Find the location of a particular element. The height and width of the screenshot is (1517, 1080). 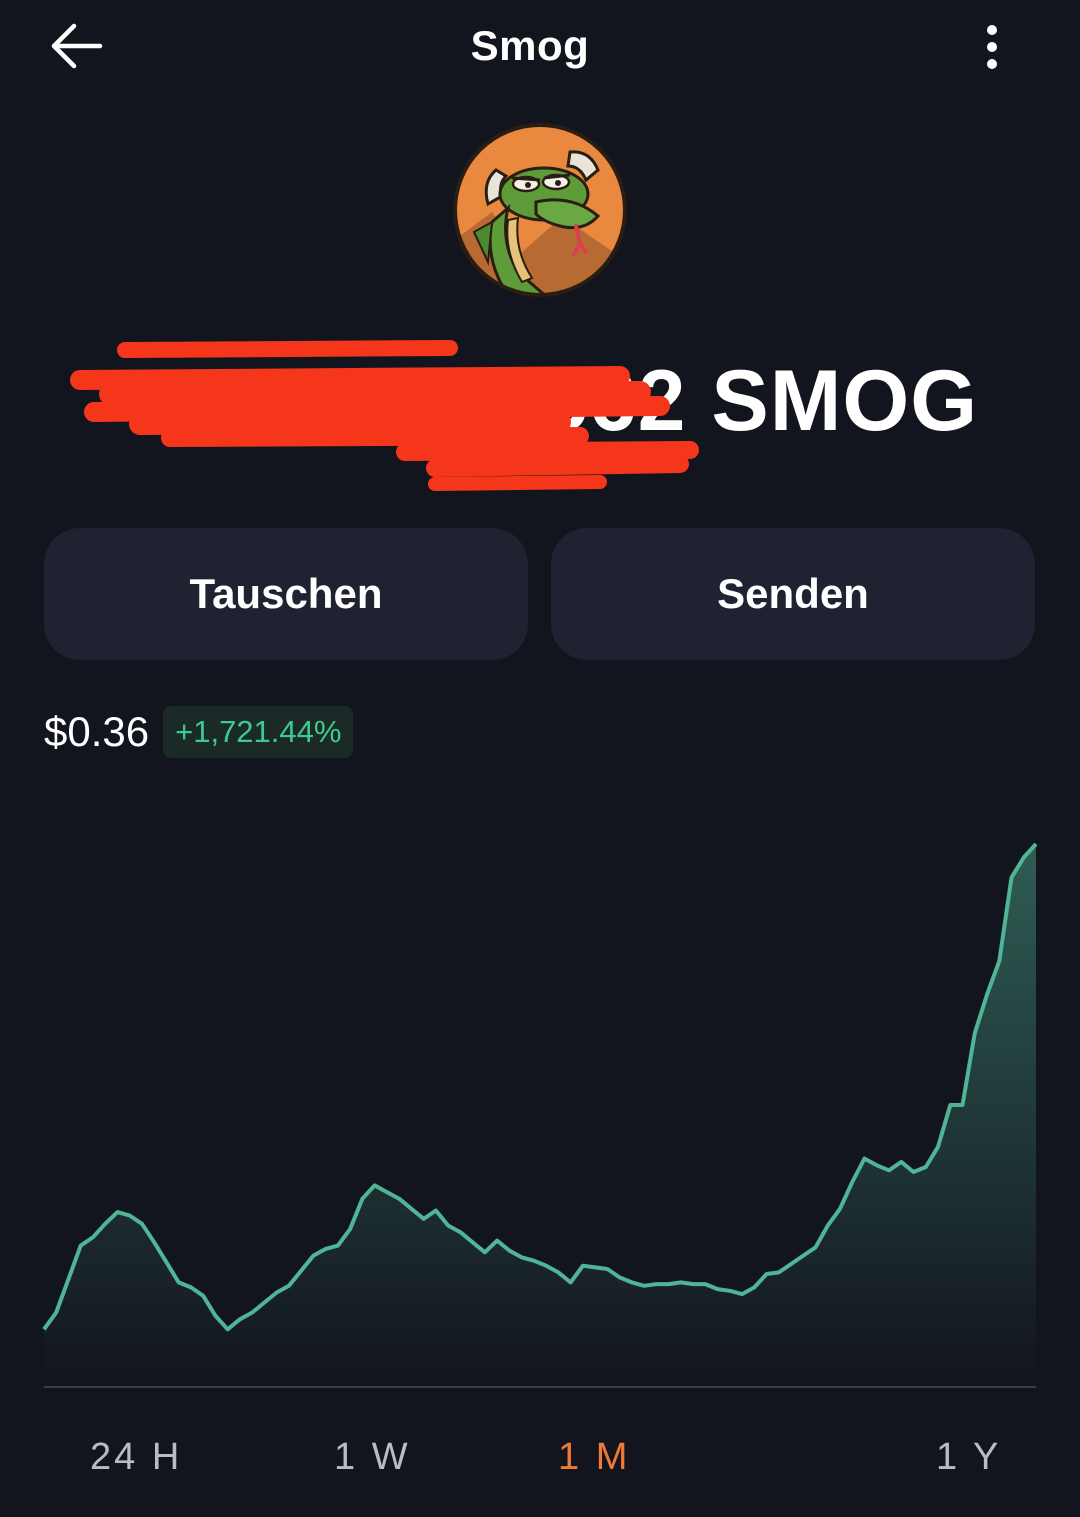

more-vertical-icon is located at coordinates (992, 47).